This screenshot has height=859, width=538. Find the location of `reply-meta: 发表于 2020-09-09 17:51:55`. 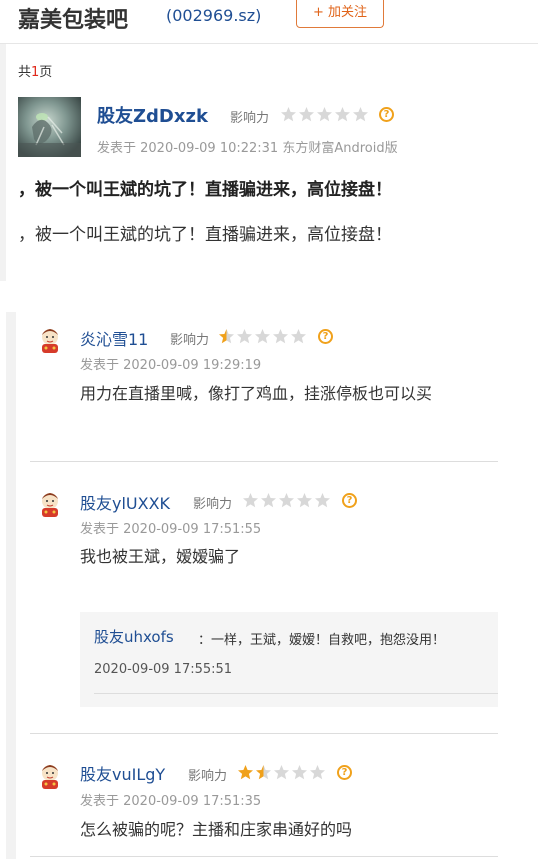

reply-meta: 发表于 2020-09-09 17:51:55 is located at coordinates (171, 529).